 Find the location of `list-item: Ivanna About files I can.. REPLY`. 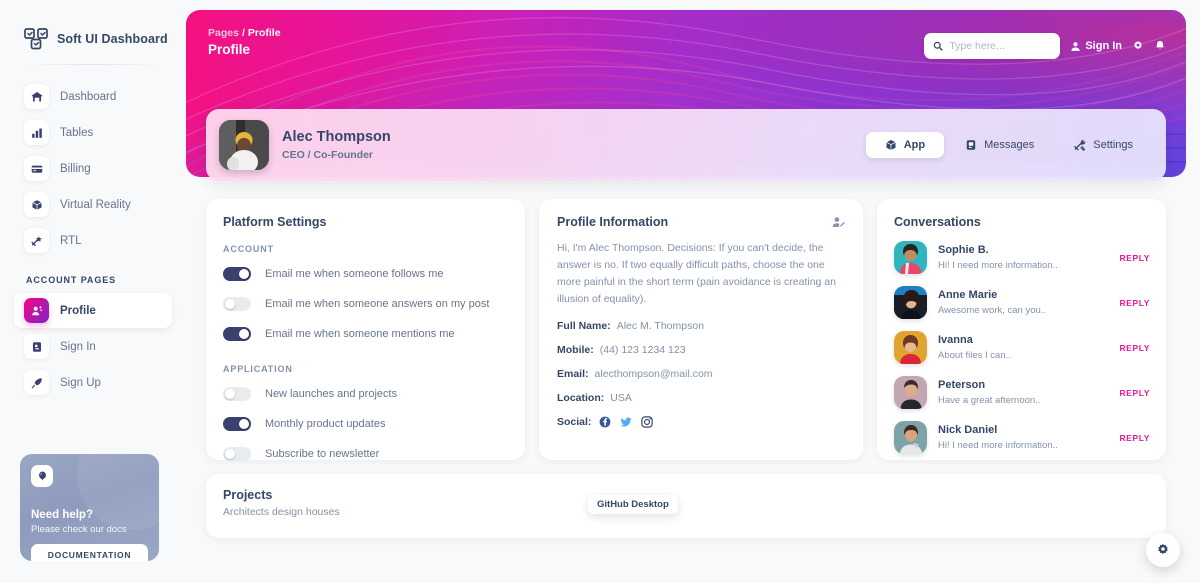

list-item: Ivanna About files I can.. REPLY is located at coordinates (1022, 347).